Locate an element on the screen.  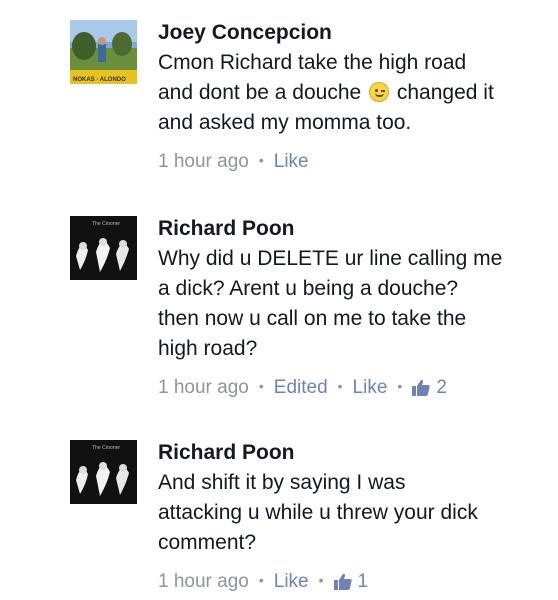
edited-link: Edited is located at coordinates (301, 387).